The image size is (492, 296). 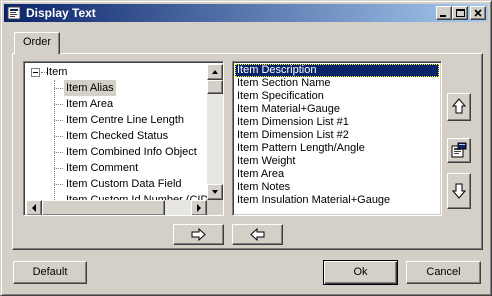 I want to click on dialog-icon, so click(x=14, y=13).